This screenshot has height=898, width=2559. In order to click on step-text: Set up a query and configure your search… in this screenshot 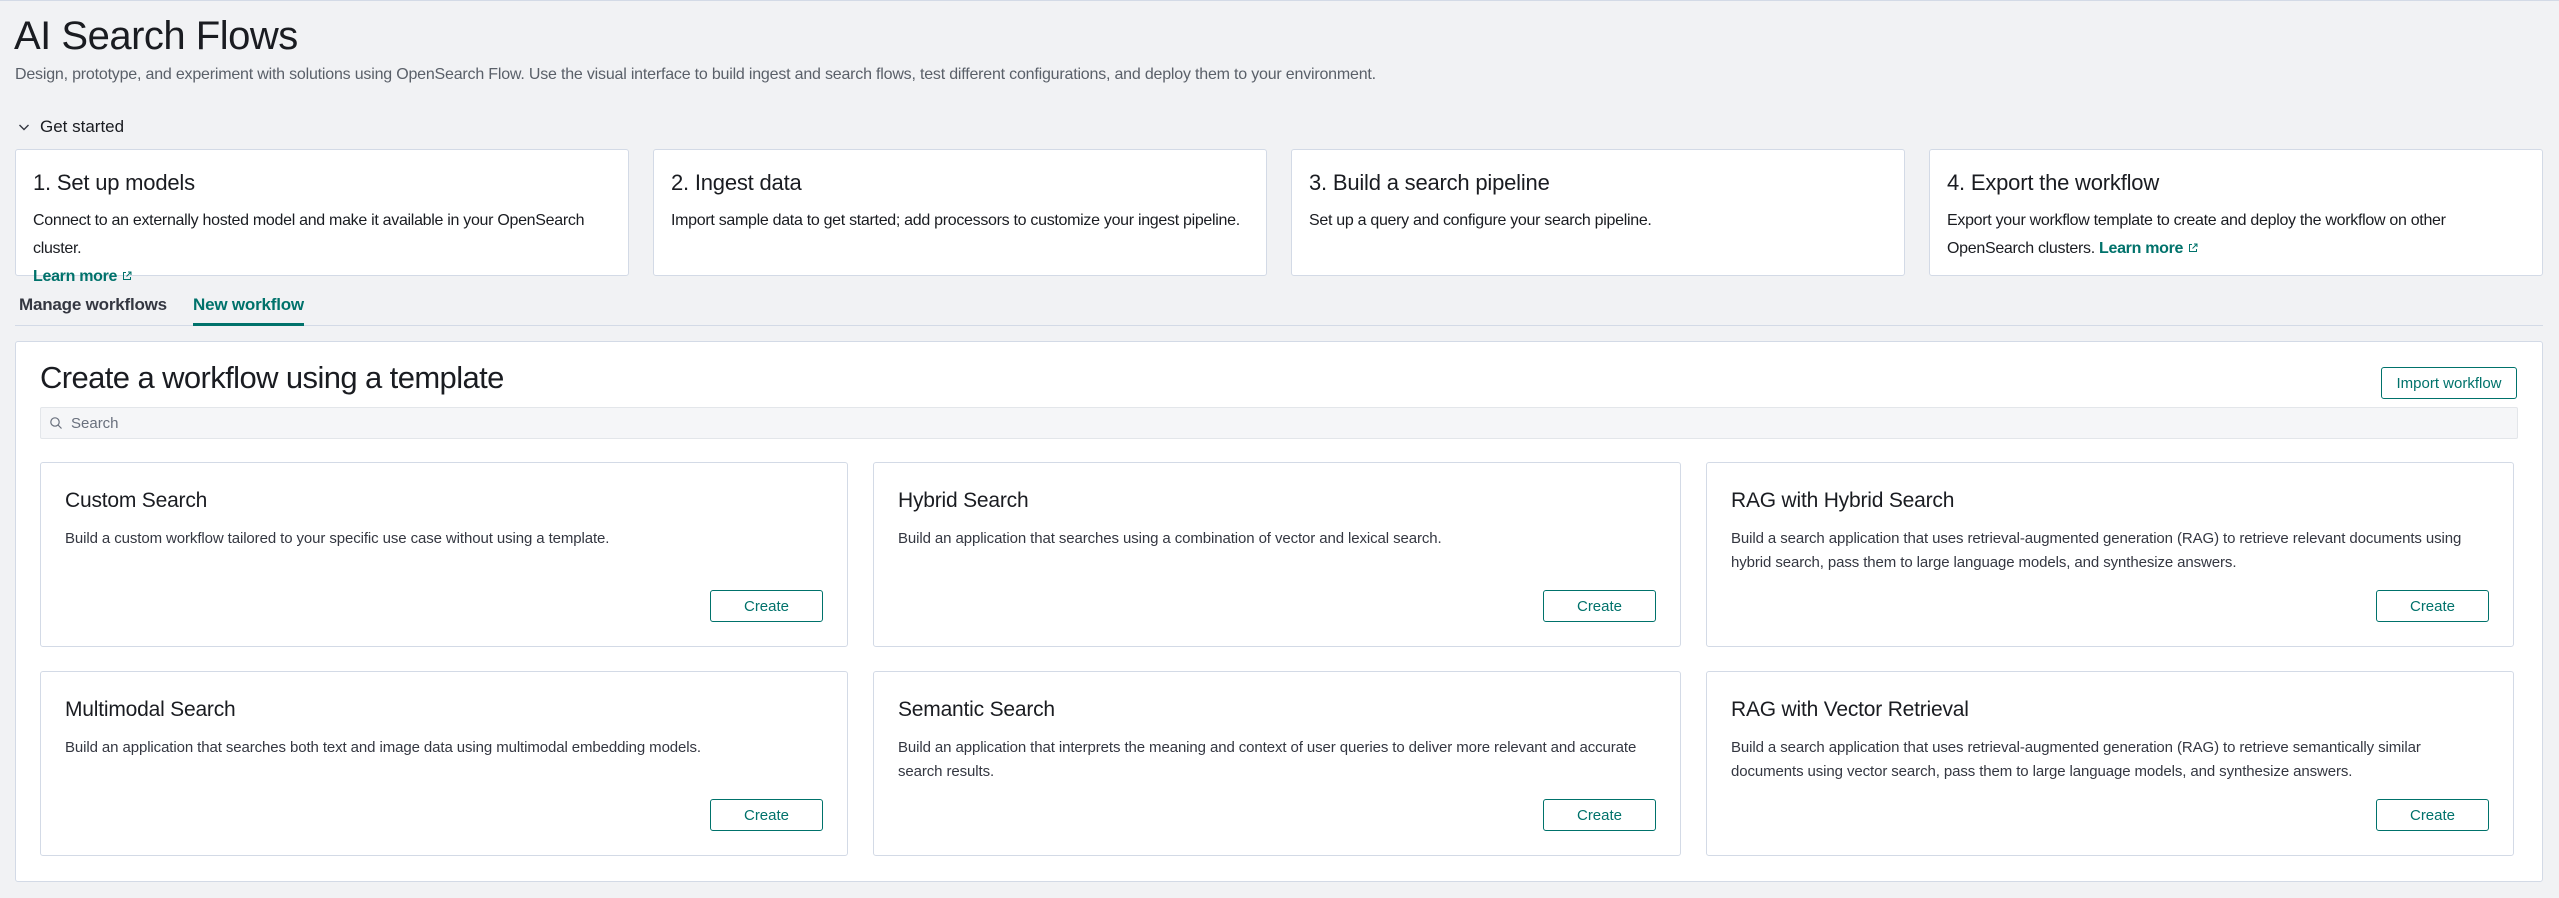, I will do `click(1480, 220)`.